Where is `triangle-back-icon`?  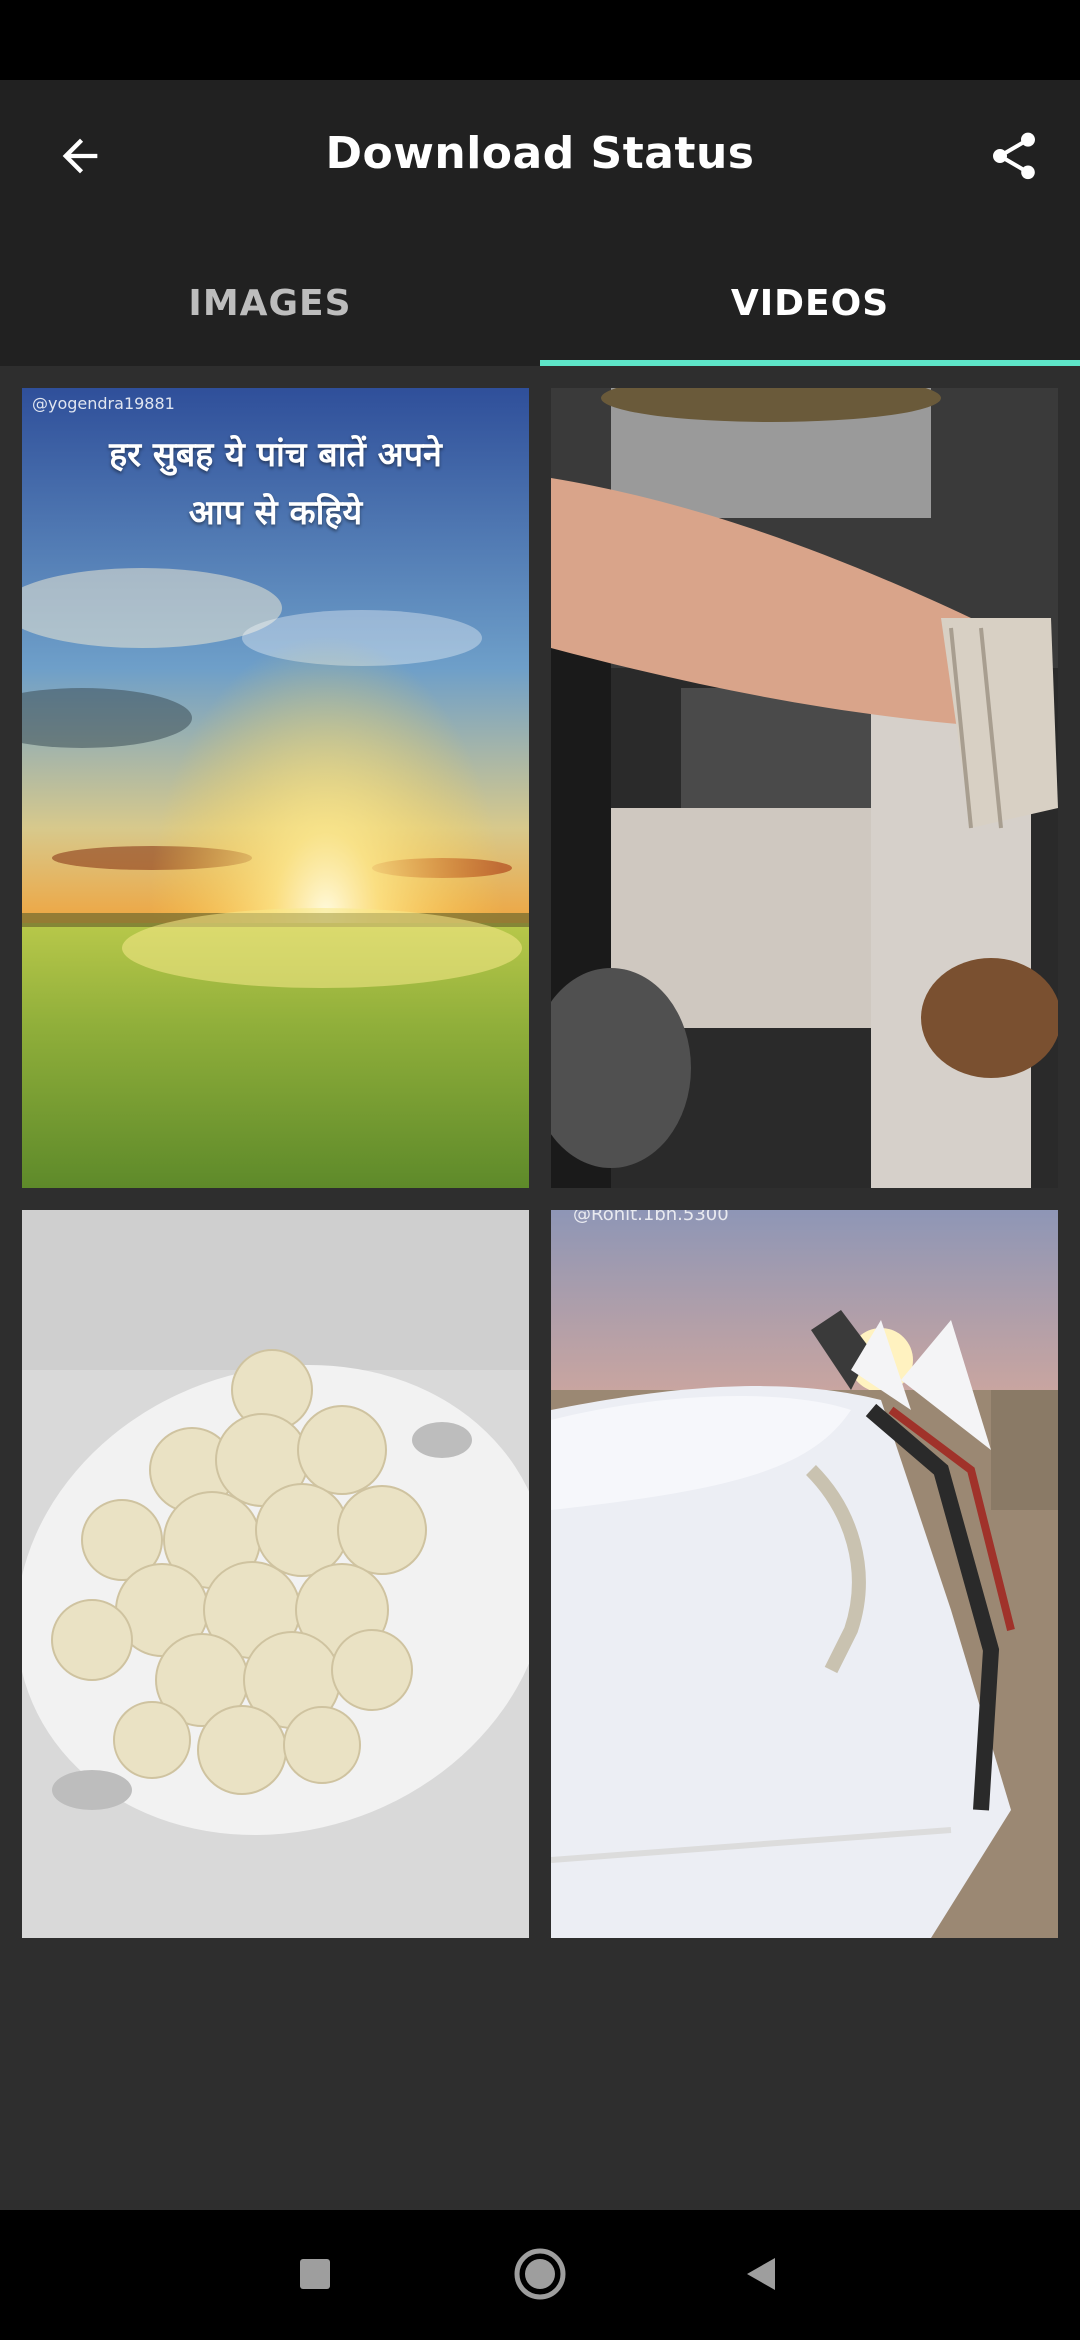
triangle-back-icon is located at coordinates (761, 2274).